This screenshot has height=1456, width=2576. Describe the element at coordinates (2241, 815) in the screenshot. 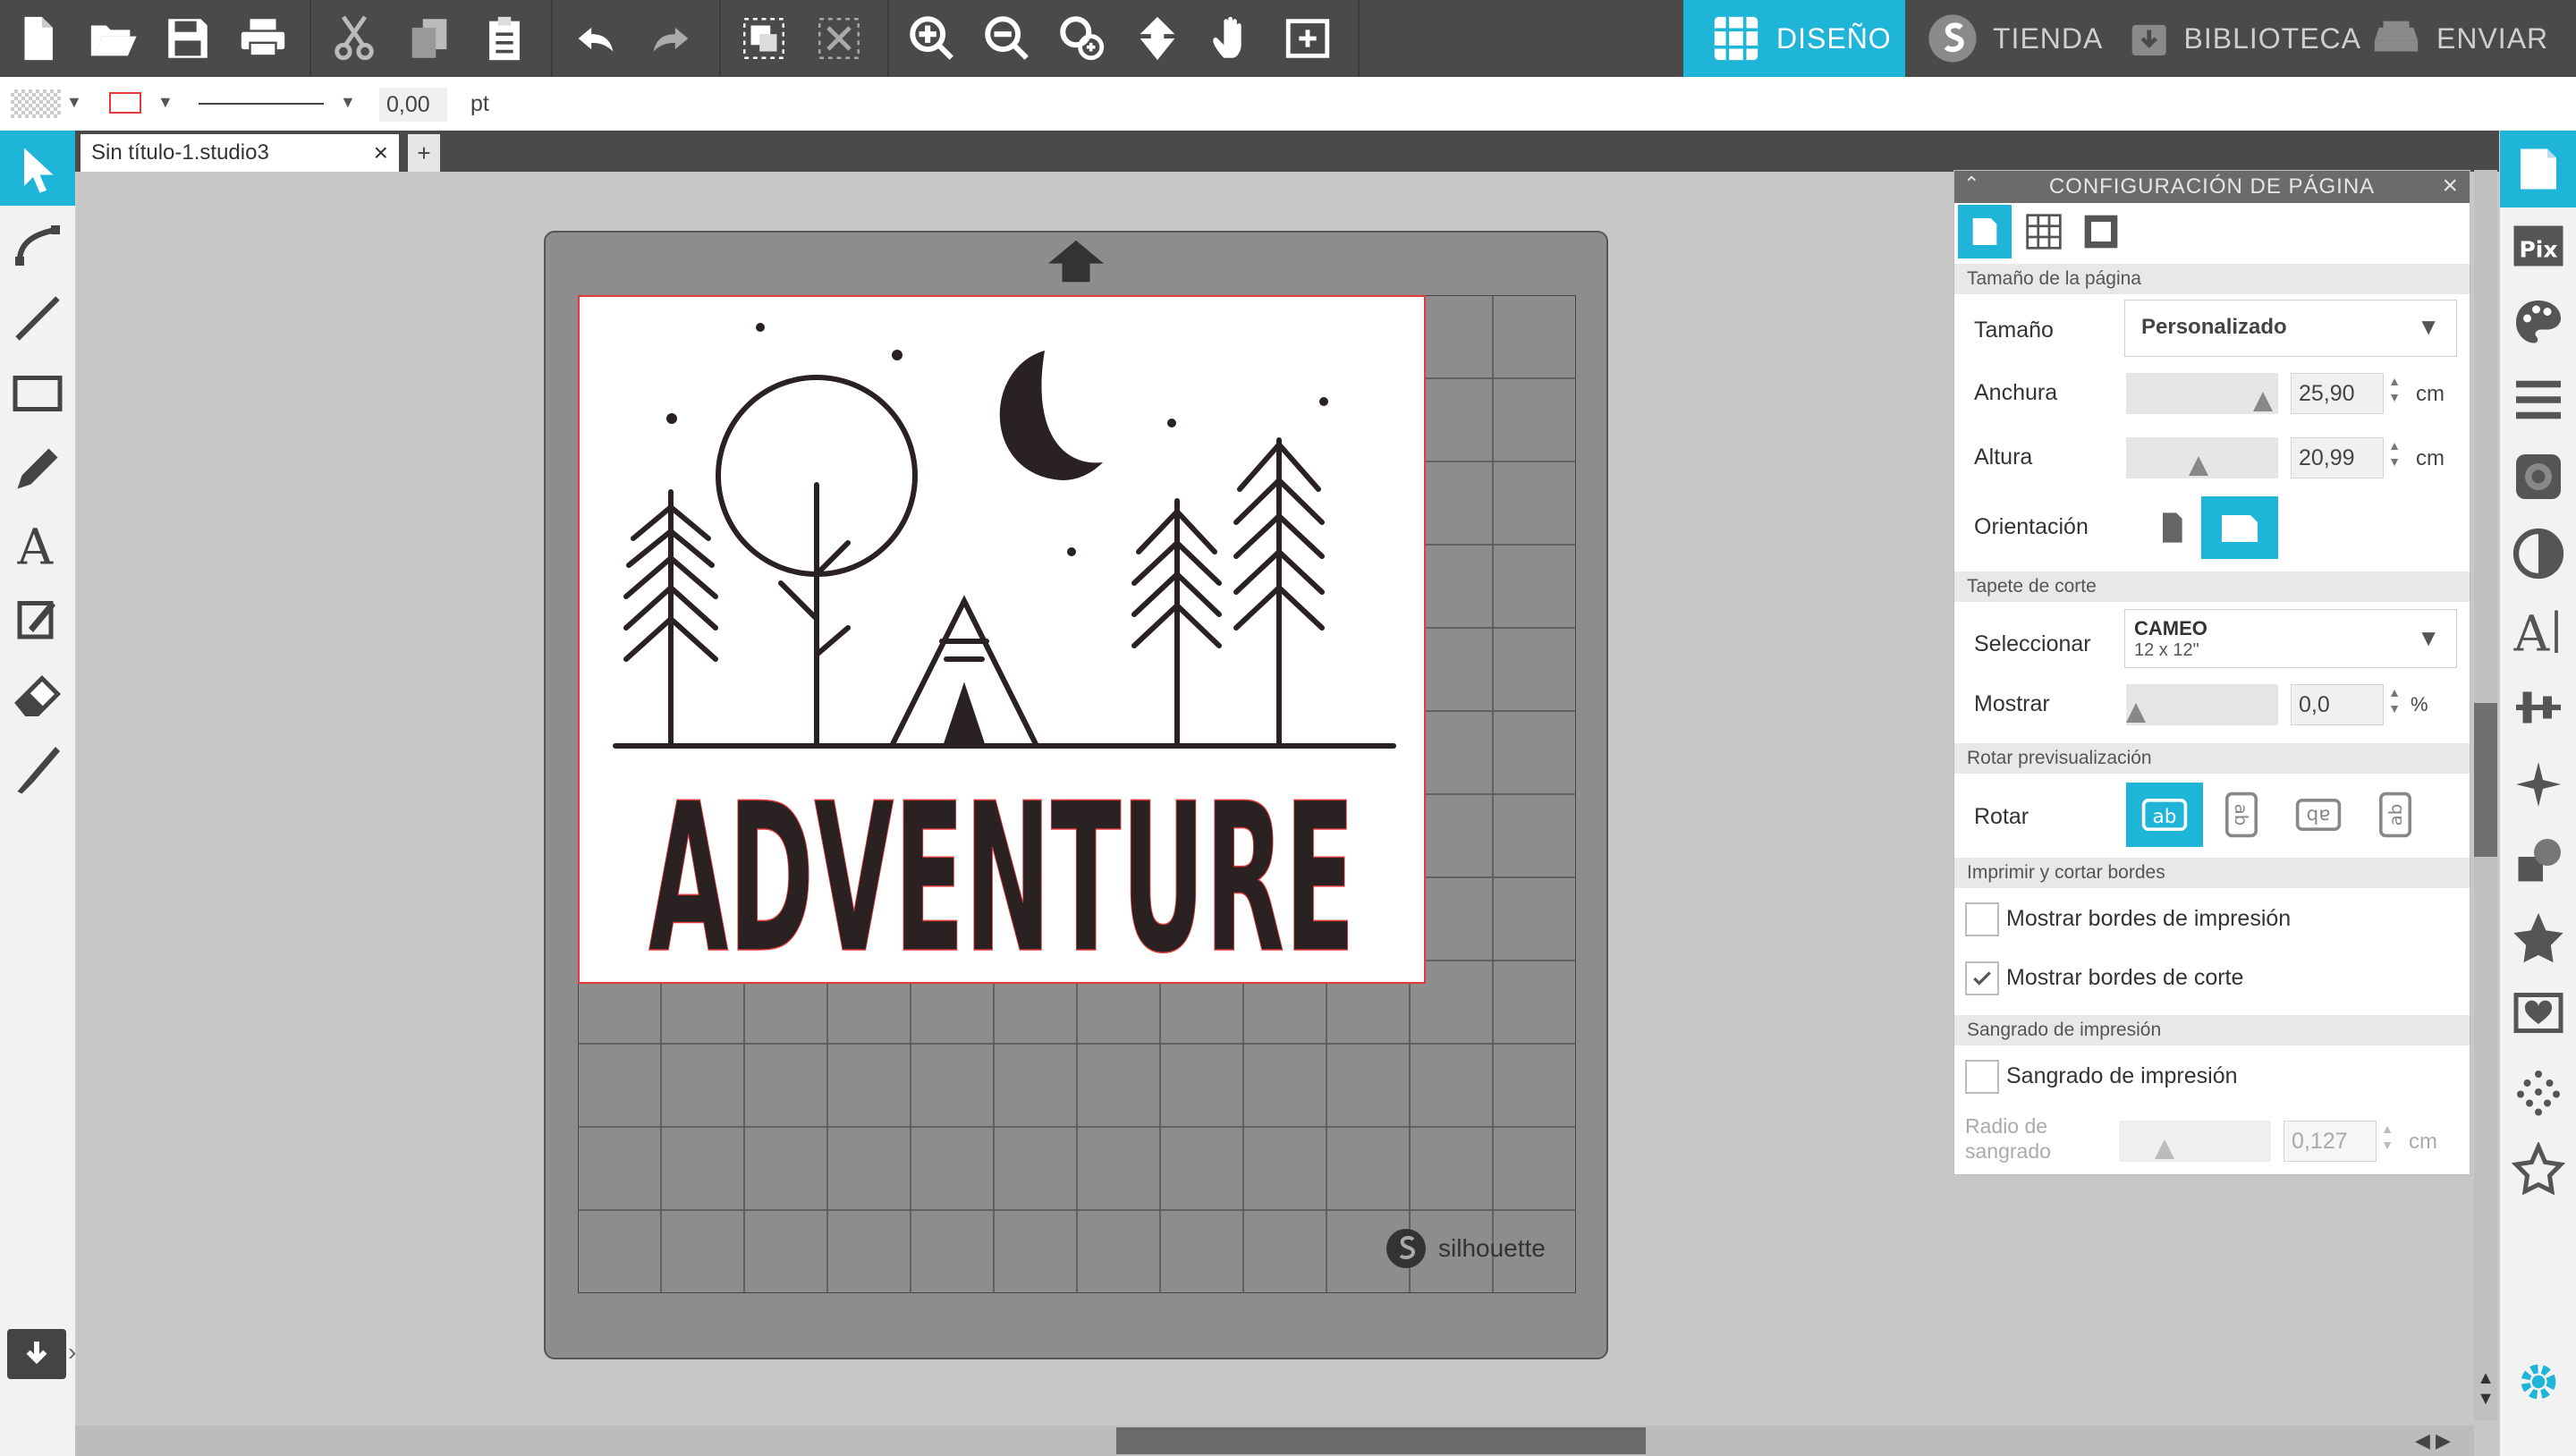

I see `rotate-90-button: ab` at that location.